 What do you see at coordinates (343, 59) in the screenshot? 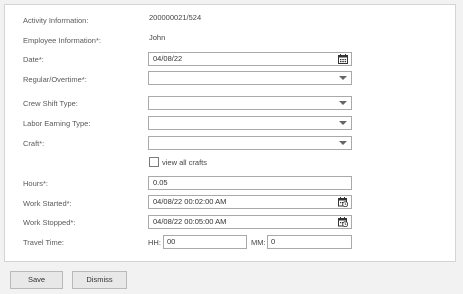
I see `calendar-icon` at bounding box center [343, 59].